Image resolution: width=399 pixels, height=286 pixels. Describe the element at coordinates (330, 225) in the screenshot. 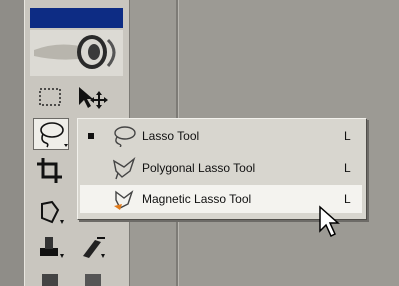

I see `mouse-pointer-icon` at that location.